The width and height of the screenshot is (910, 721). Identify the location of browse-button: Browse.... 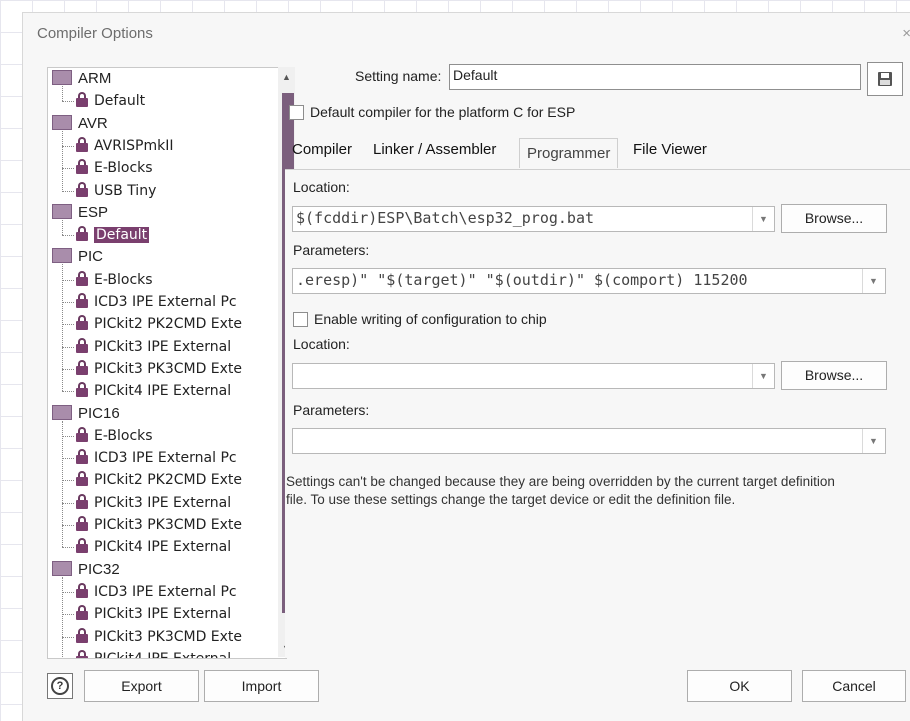
(834, 218).